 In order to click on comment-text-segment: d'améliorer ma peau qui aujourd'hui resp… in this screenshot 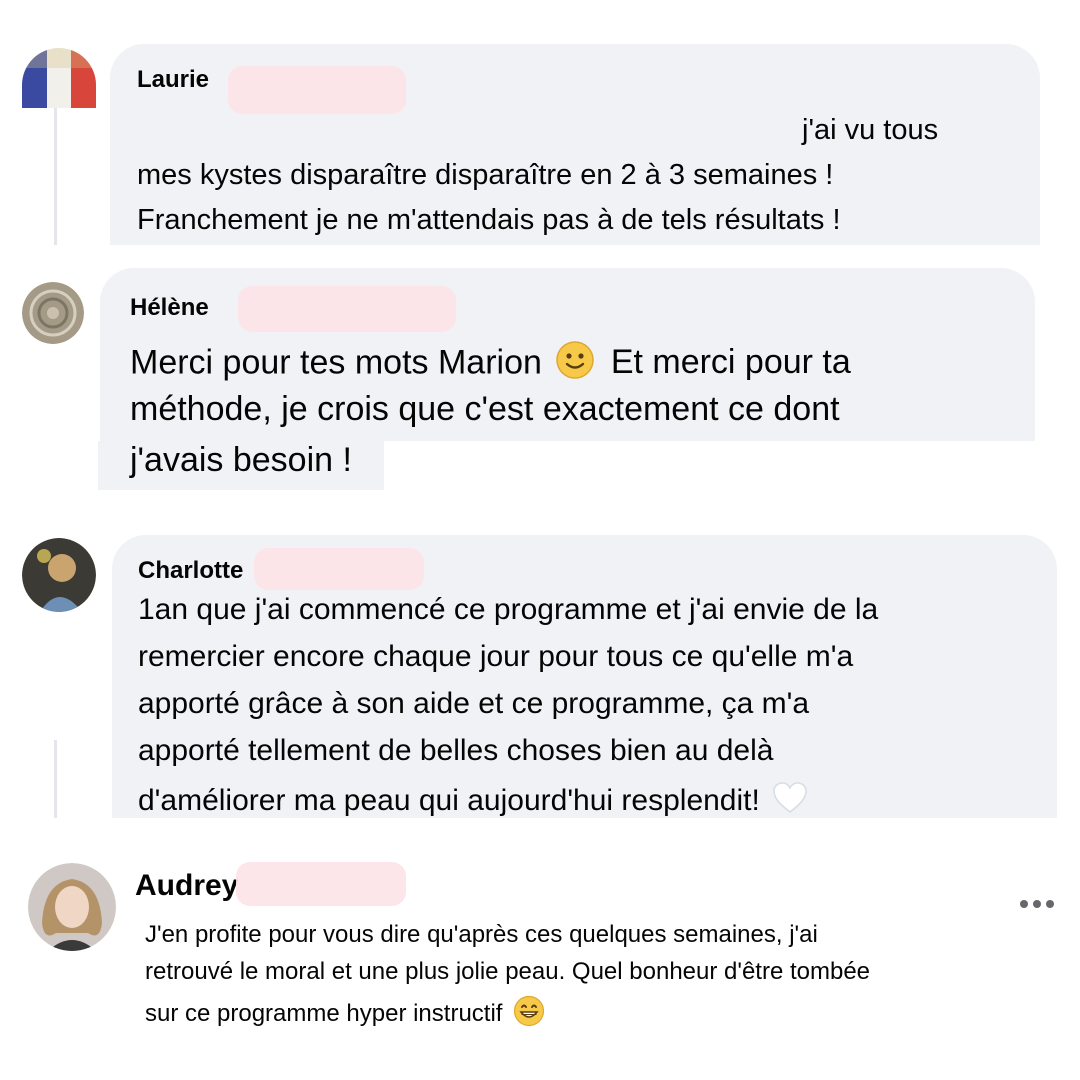, I will do `click(449, 800)`.